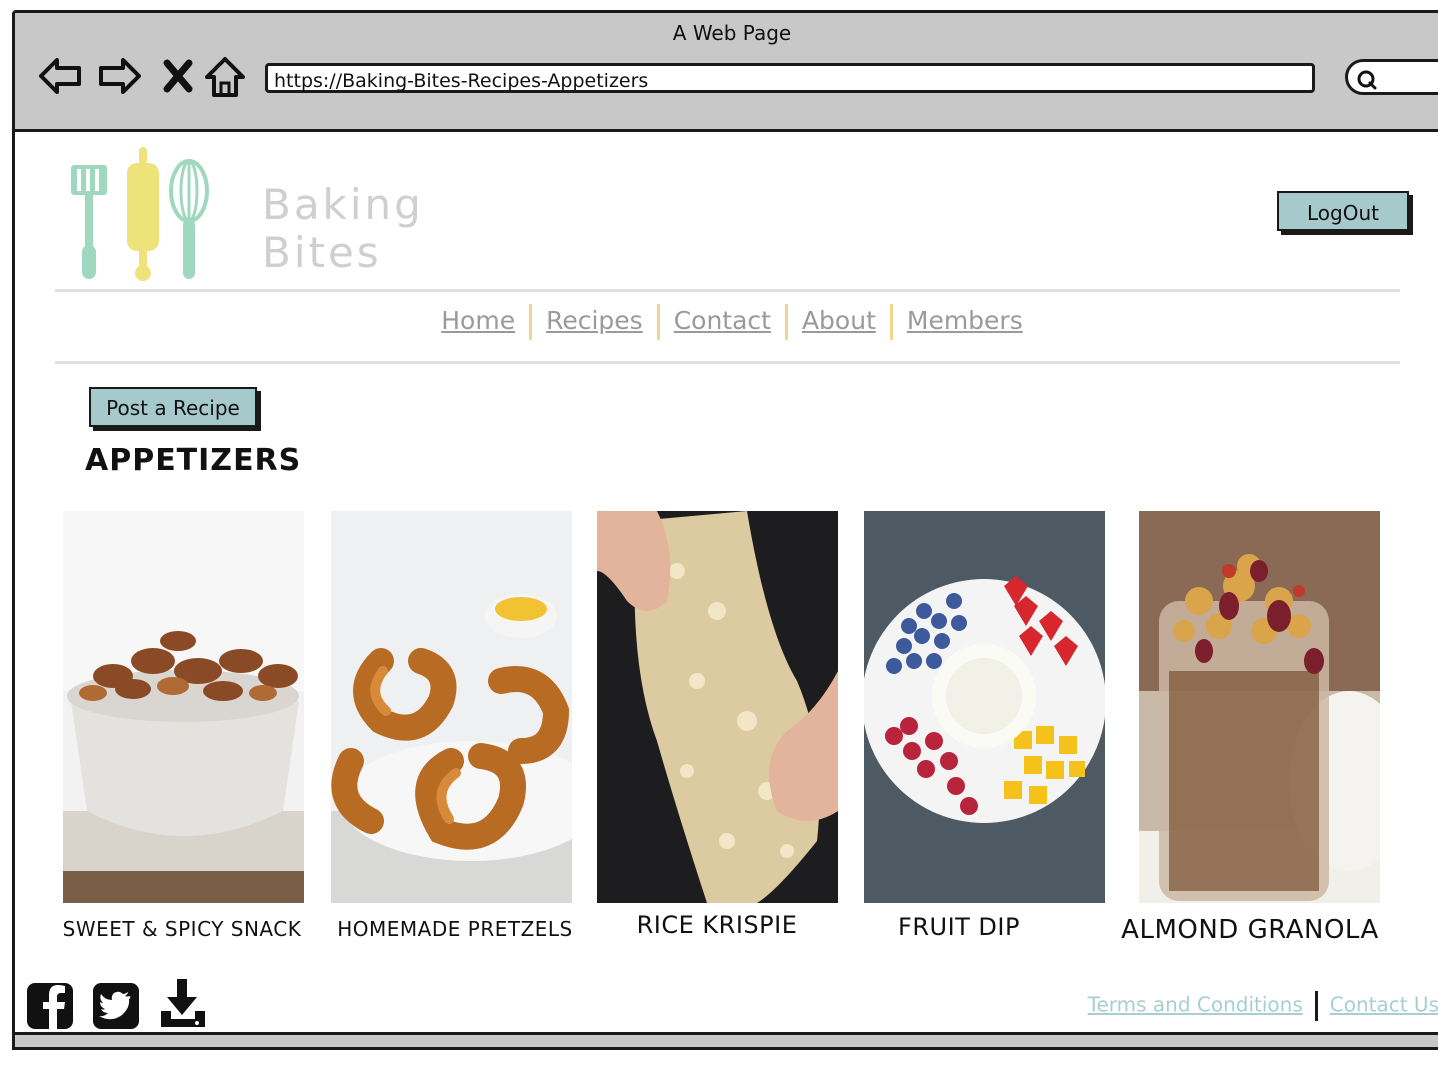 The width and height of the screenshot is (1438, 1075). What do you see at coordinates (343, 204) in the screenshot?
I see `logo-line-1: Baking` at bounding box center [343, 204].